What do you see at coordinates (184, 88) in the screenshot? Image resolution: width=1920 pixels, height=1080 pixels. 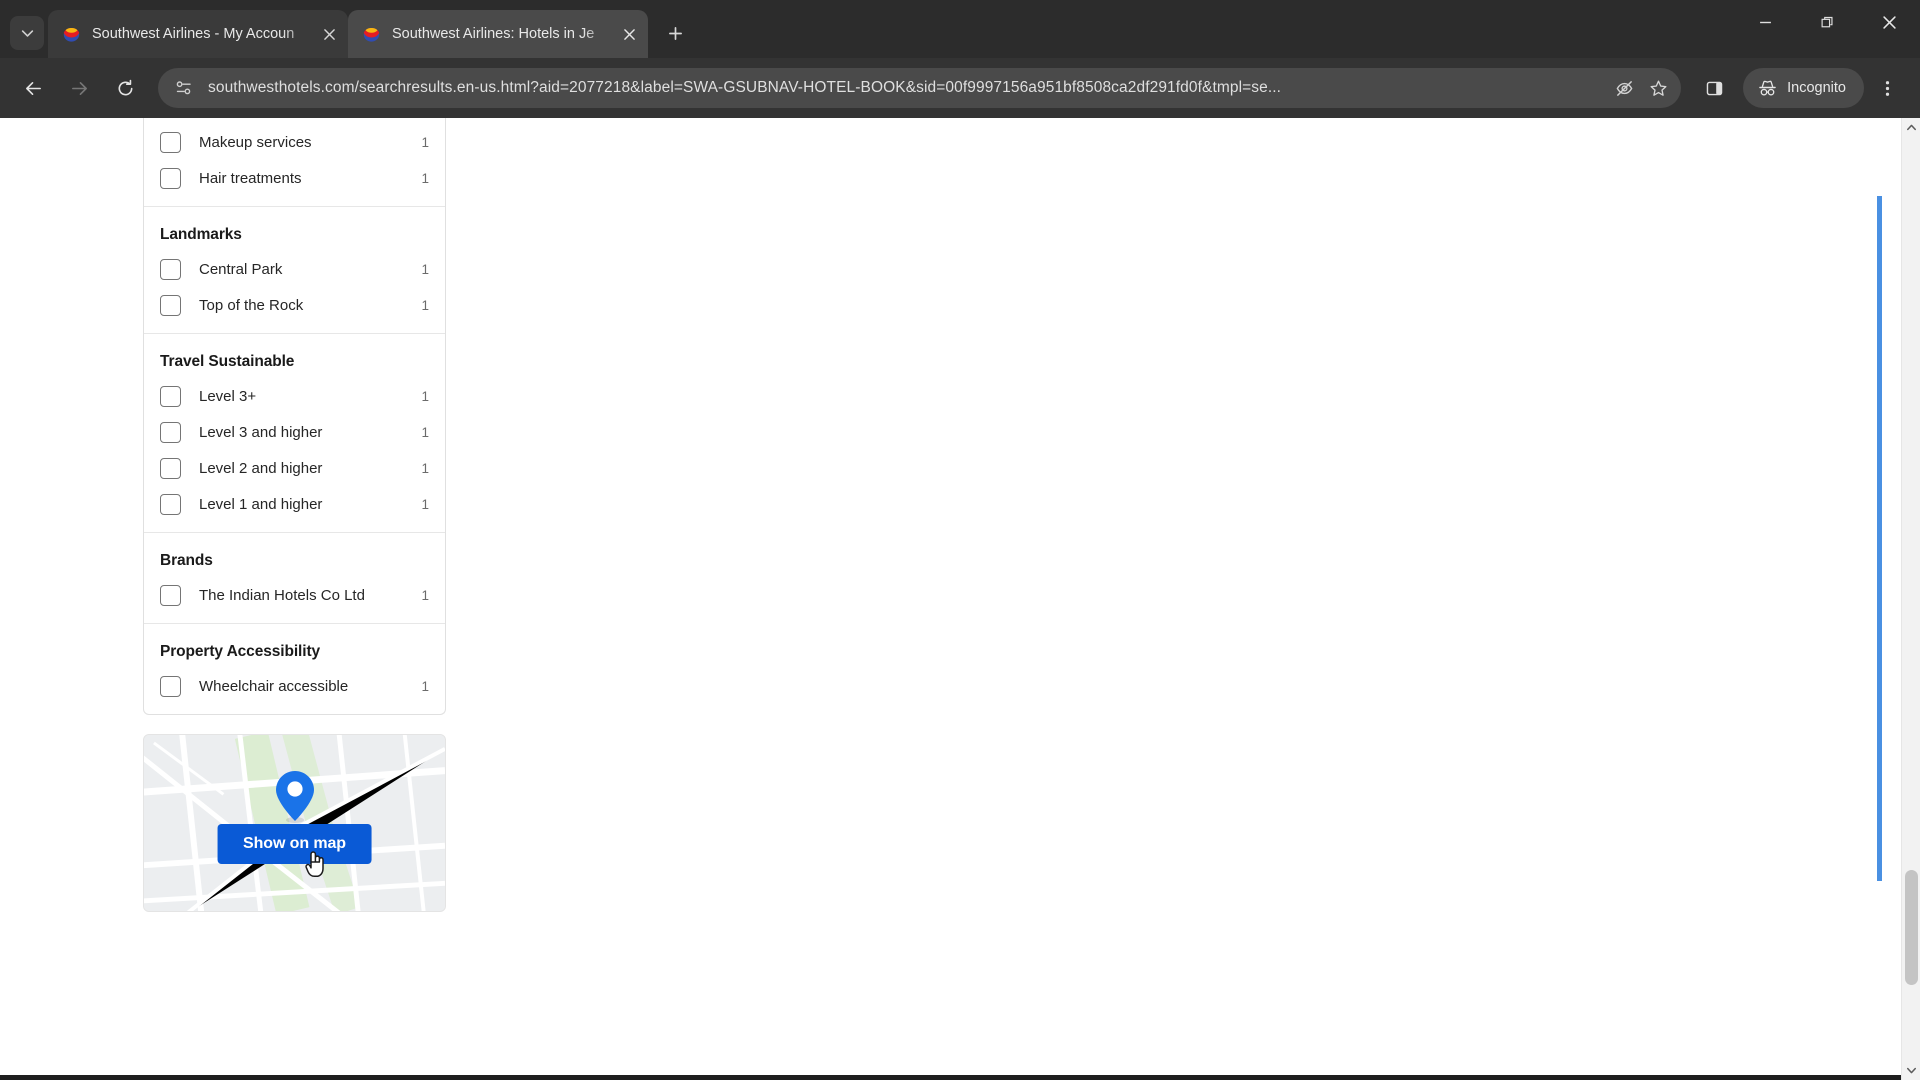 I see `page-info-icon` at bounding box center [184, 88].